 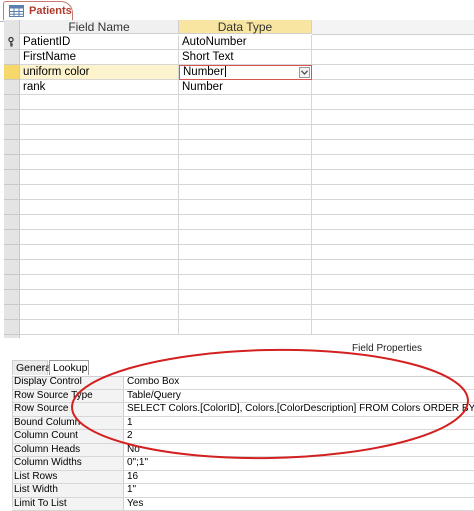 I want to click on field-name-cell: uniform color, so click(x=99, y=72).